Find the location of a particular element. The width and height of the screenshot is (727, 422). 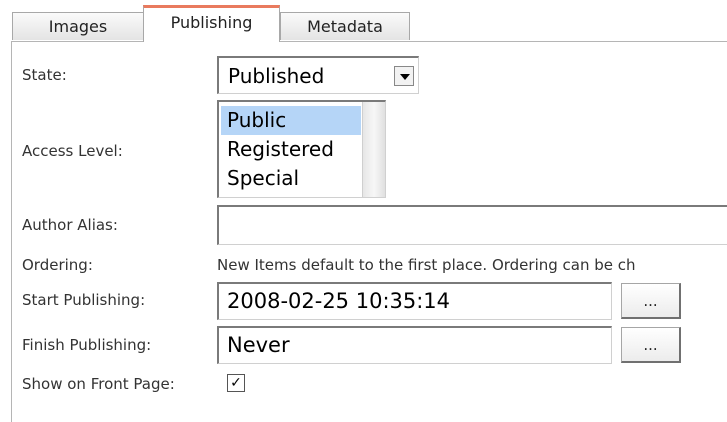

tab-bar: Images Publishing Metadata is located at coordinates (363, 21).